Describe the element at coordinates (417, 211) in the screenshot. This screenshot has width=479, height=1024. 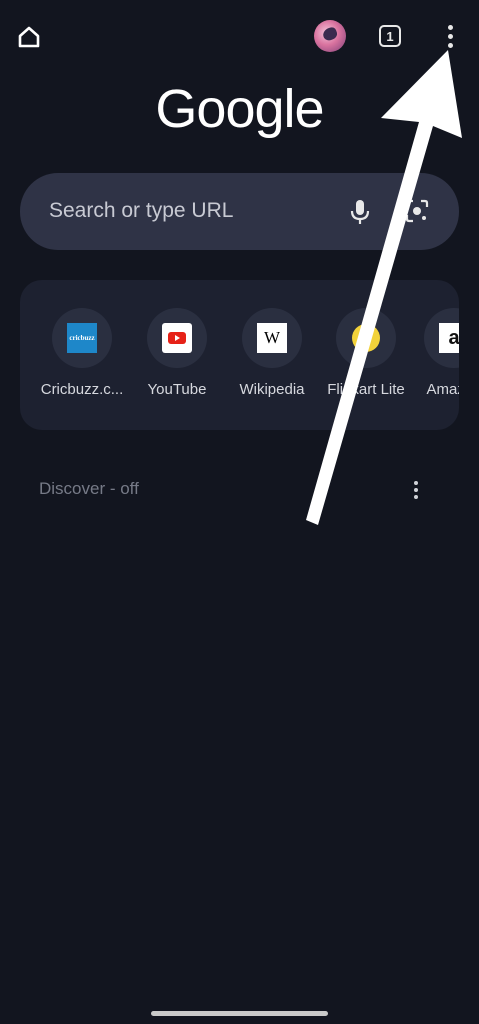
I see `lens-icon` at that location.